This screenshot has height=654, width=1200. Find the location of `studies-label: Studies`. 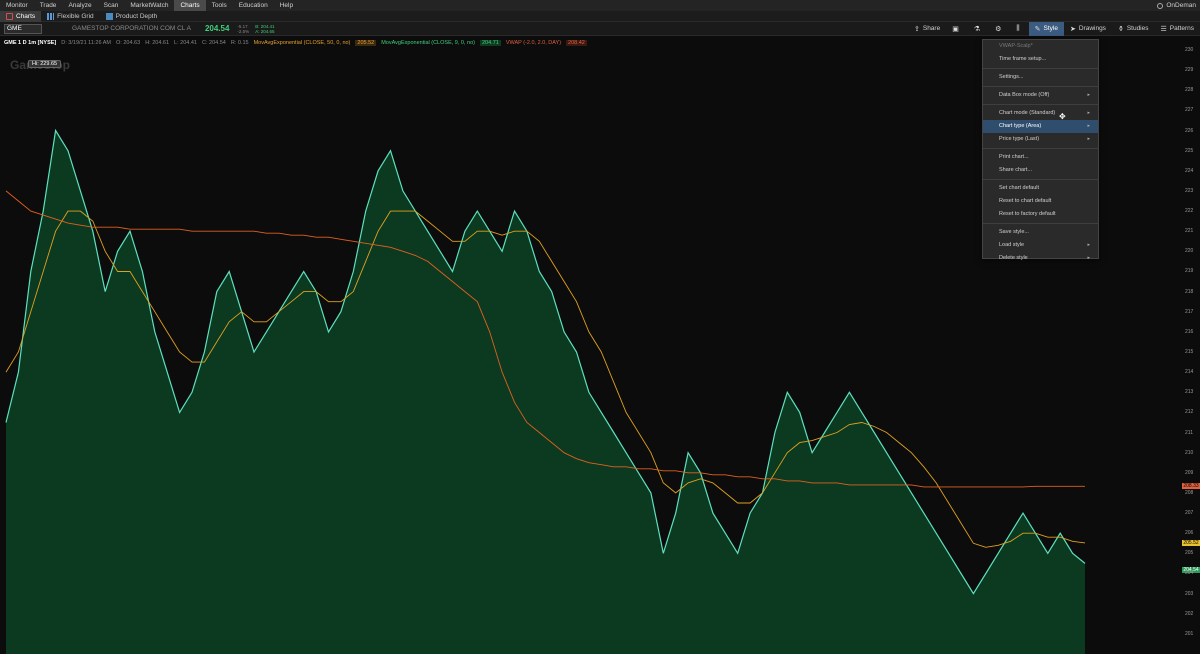

studies-label: Studies is located at coordinates (1137, 28).